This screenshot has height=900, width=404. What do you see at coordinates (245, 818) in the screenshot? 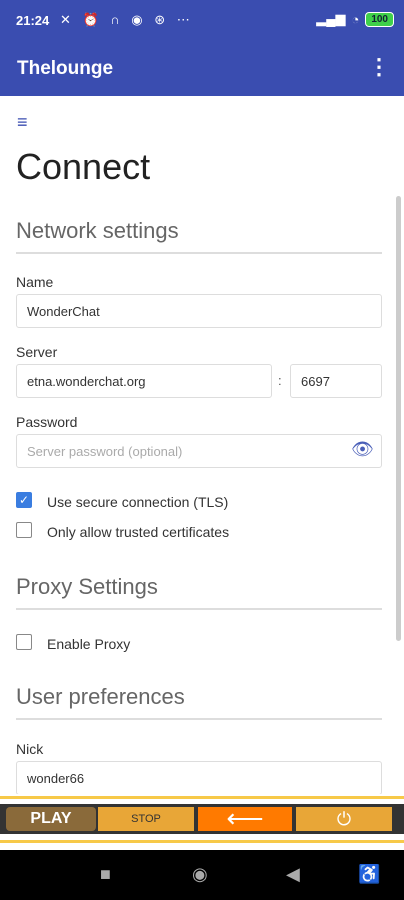
I see `arrow-left-icon: ⟵` at bounding box center [245, 818].